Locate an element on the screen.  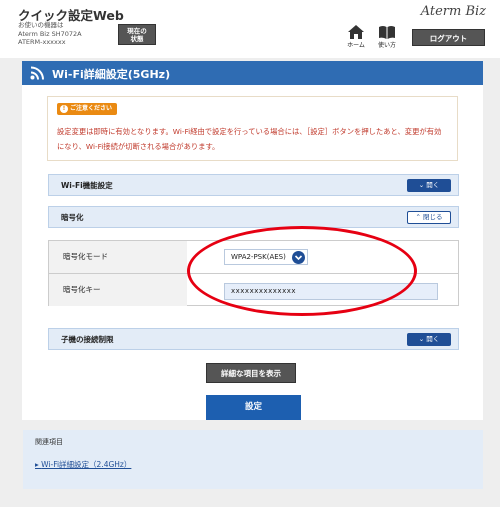
section-client-restriction: 子機の接続制限 ⌄ 開く is located at coordinates (253, 339).